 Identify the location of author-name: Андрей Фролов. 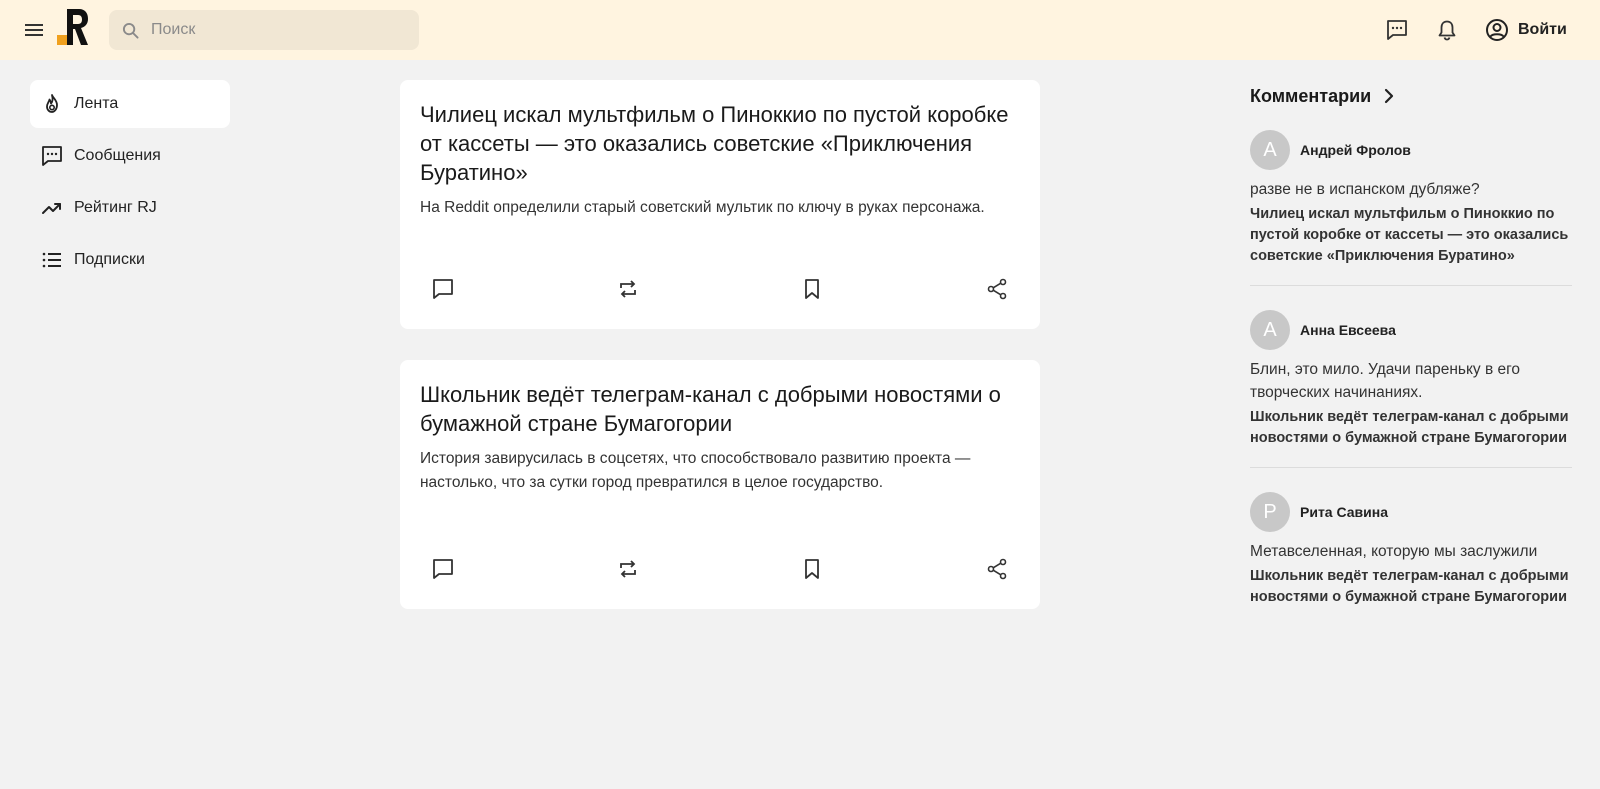
(1355, 150).